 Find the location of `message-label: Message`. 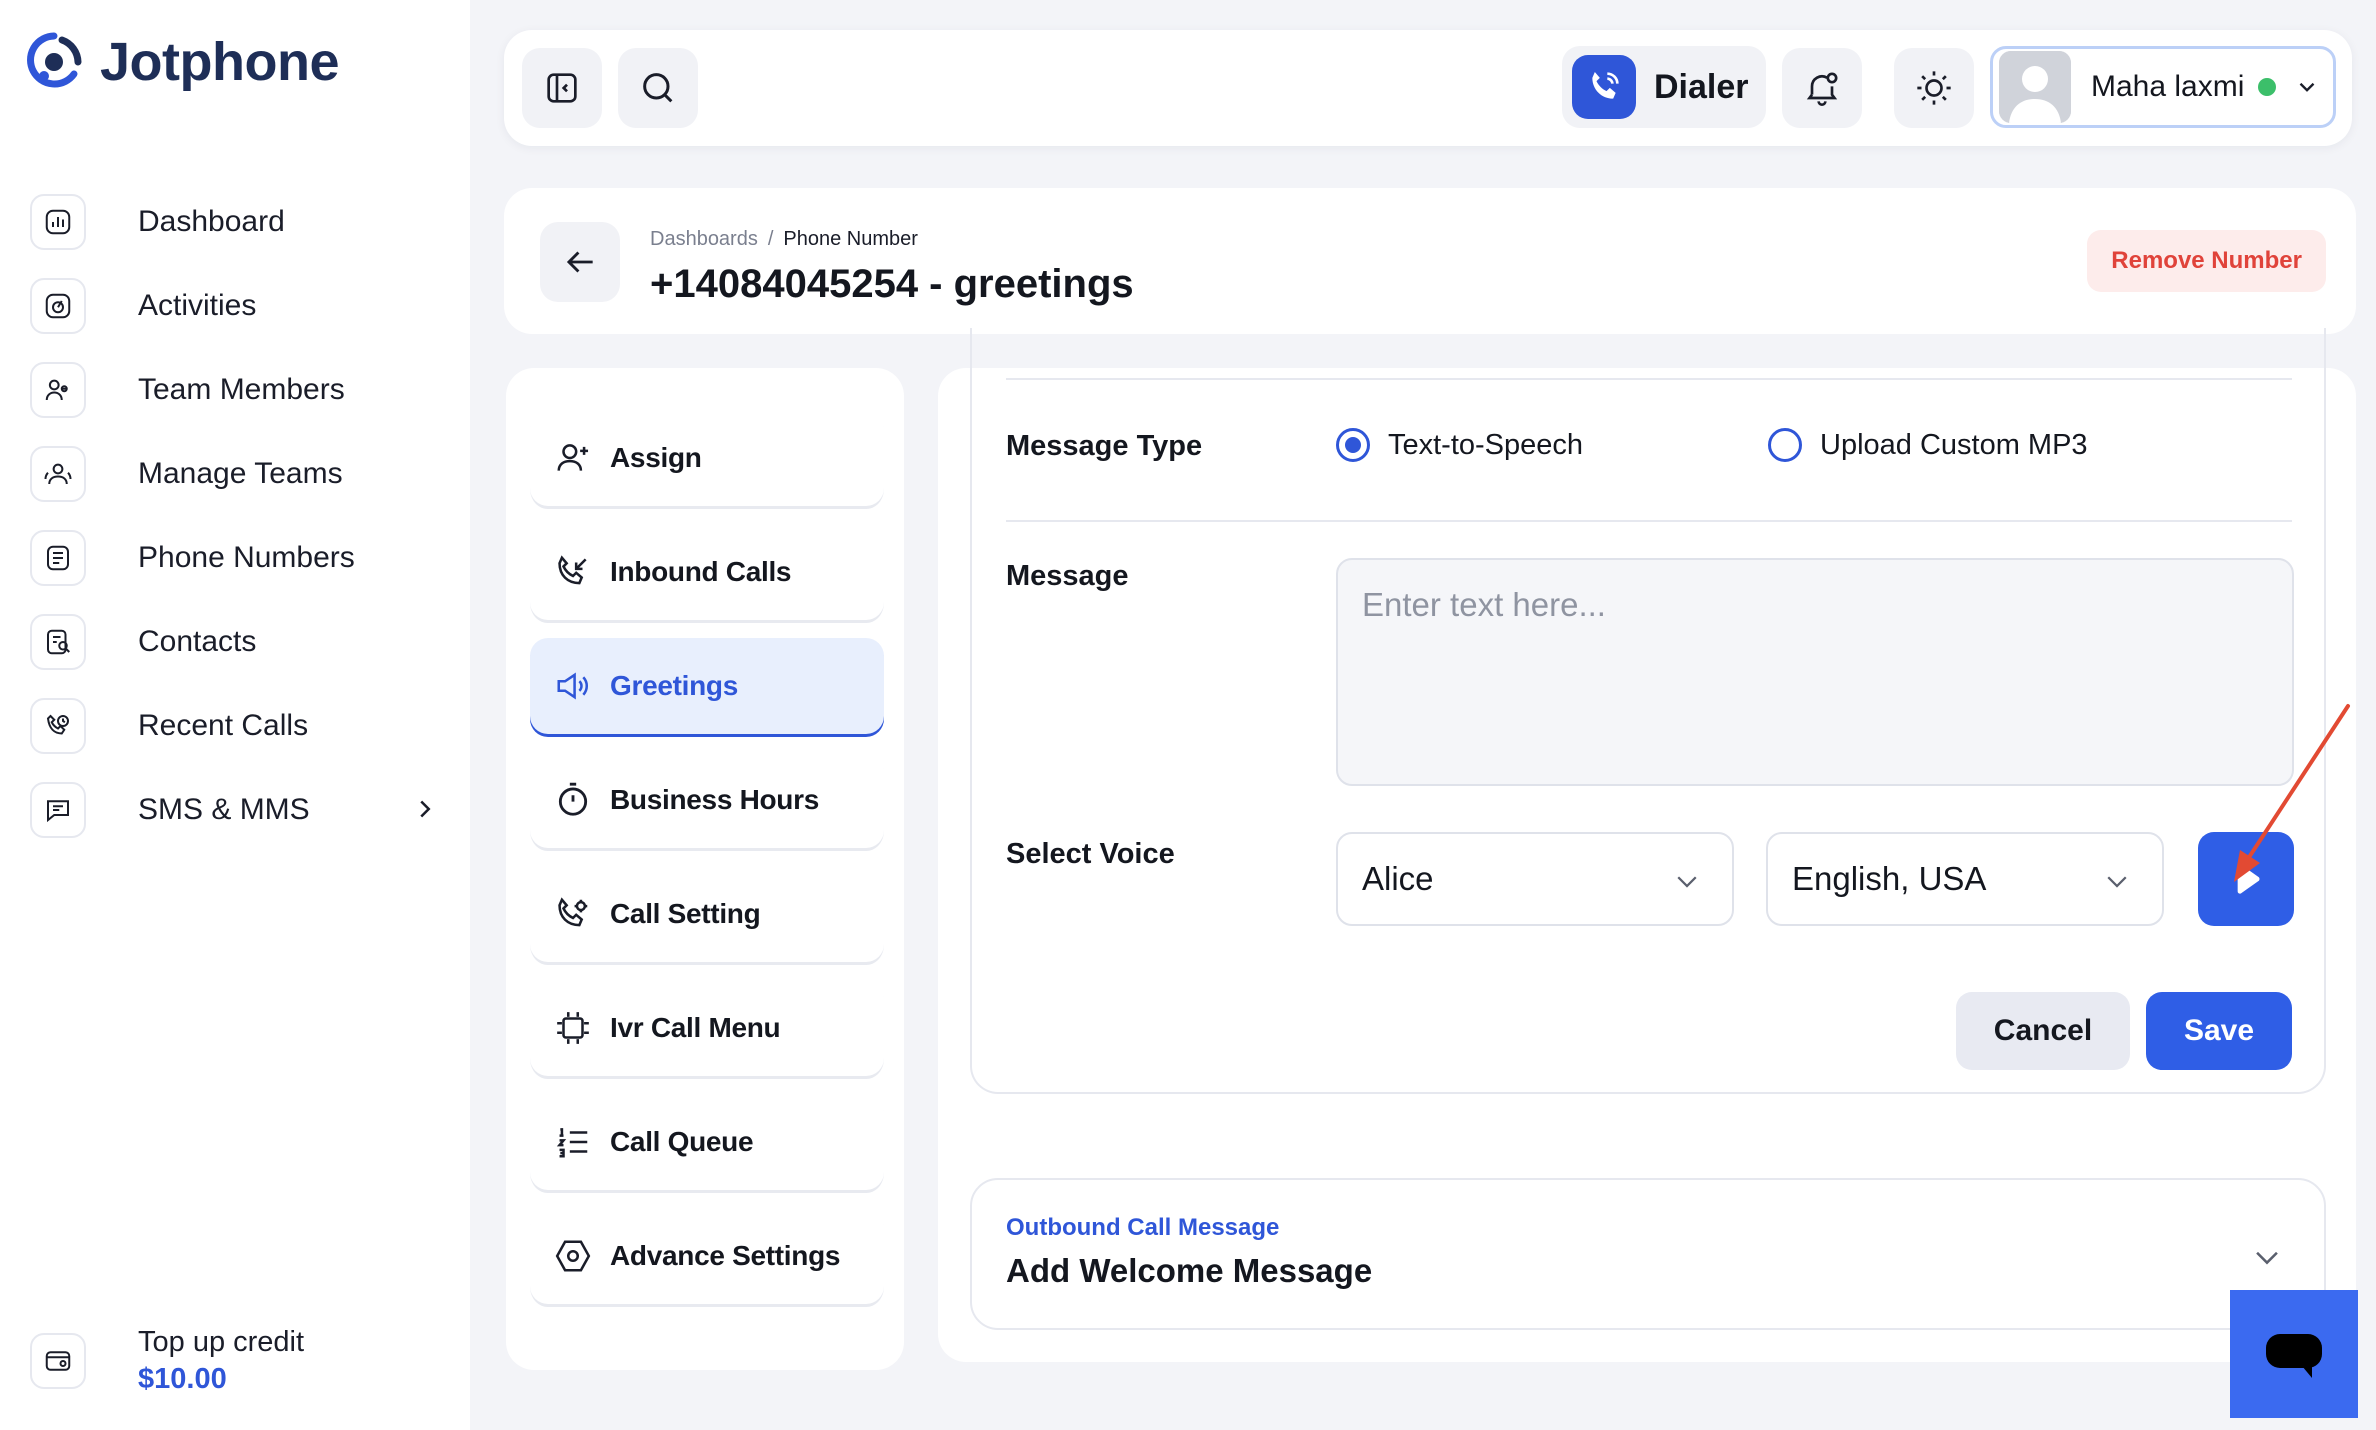

message-label: Message is located at coordinates (1067, 576).